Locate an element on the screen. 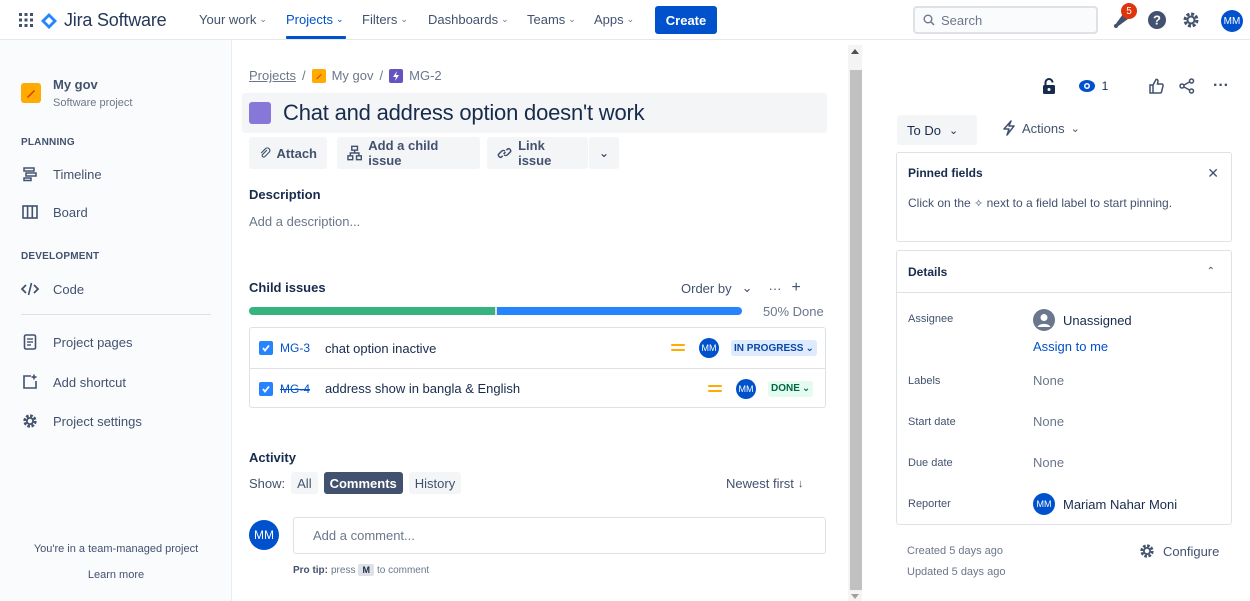 This screenshot has width=1250, height=601. create-button: Create is located at coordinates (686, 20).